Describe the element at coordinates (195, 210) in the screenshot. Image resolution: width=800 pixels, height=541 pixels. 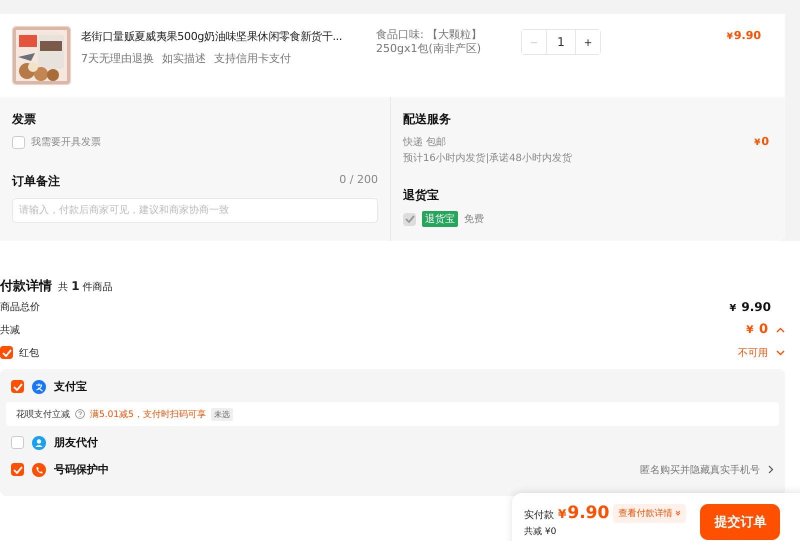
I see `note-field: 请输入，付款后商家可见，建议和商家协商一致` at that location.